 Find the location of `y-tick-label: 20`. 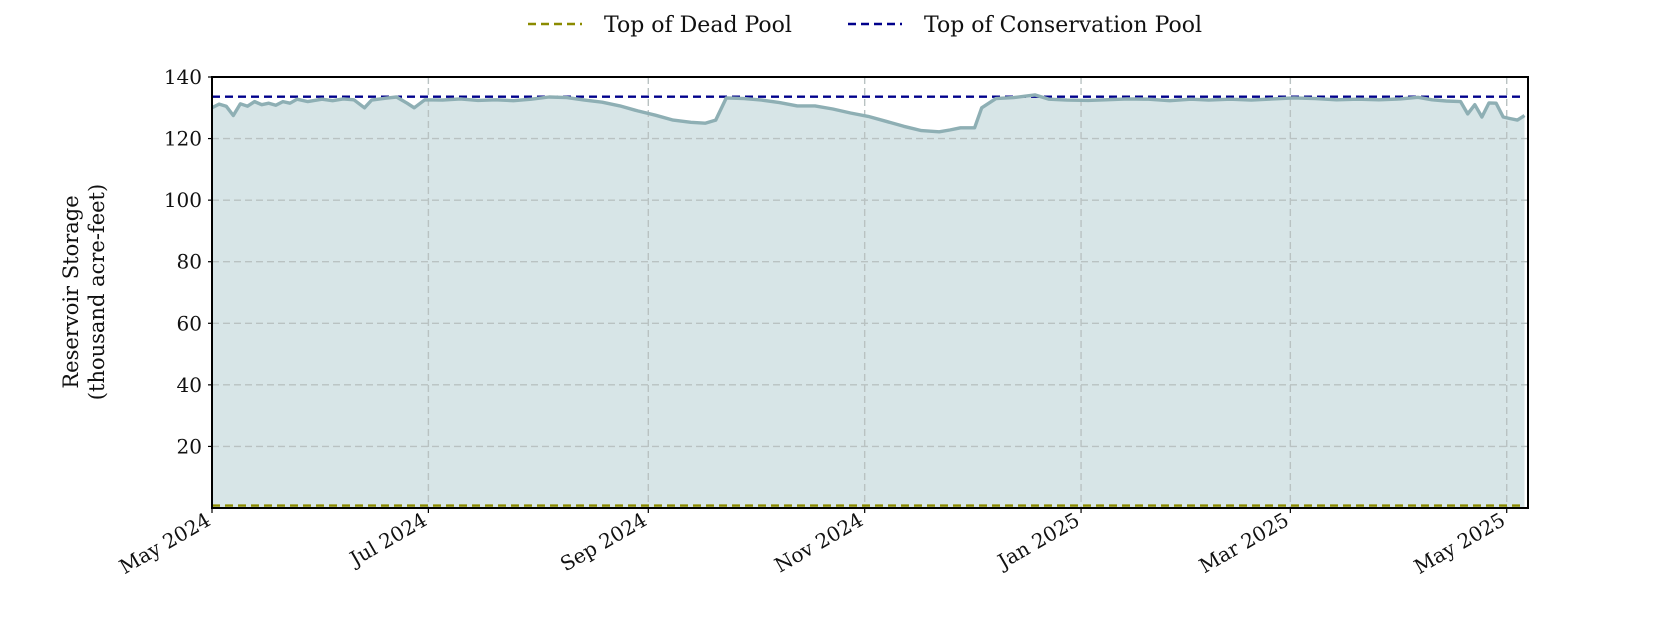

y-tick-label: 20 is located at coordinates (189, 446).